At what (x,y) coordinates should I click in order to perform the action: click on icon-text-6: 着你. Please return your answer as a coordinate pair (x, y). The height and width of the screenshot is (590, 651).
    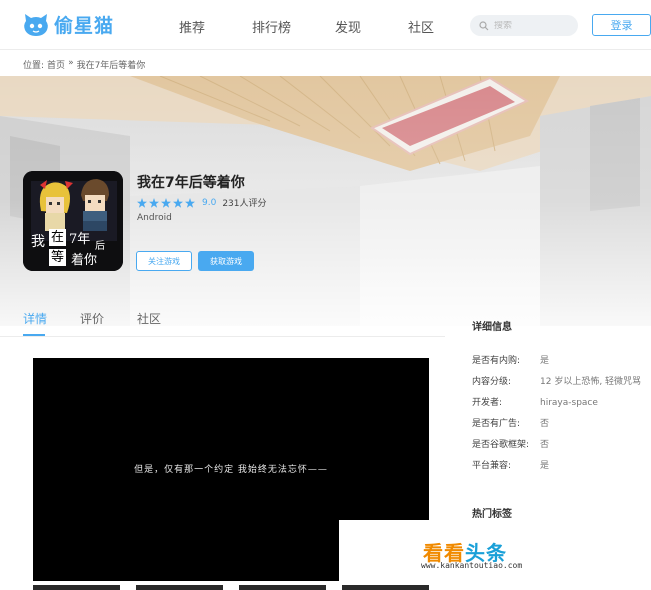
    Looking at the image, I should click on (84, 260).